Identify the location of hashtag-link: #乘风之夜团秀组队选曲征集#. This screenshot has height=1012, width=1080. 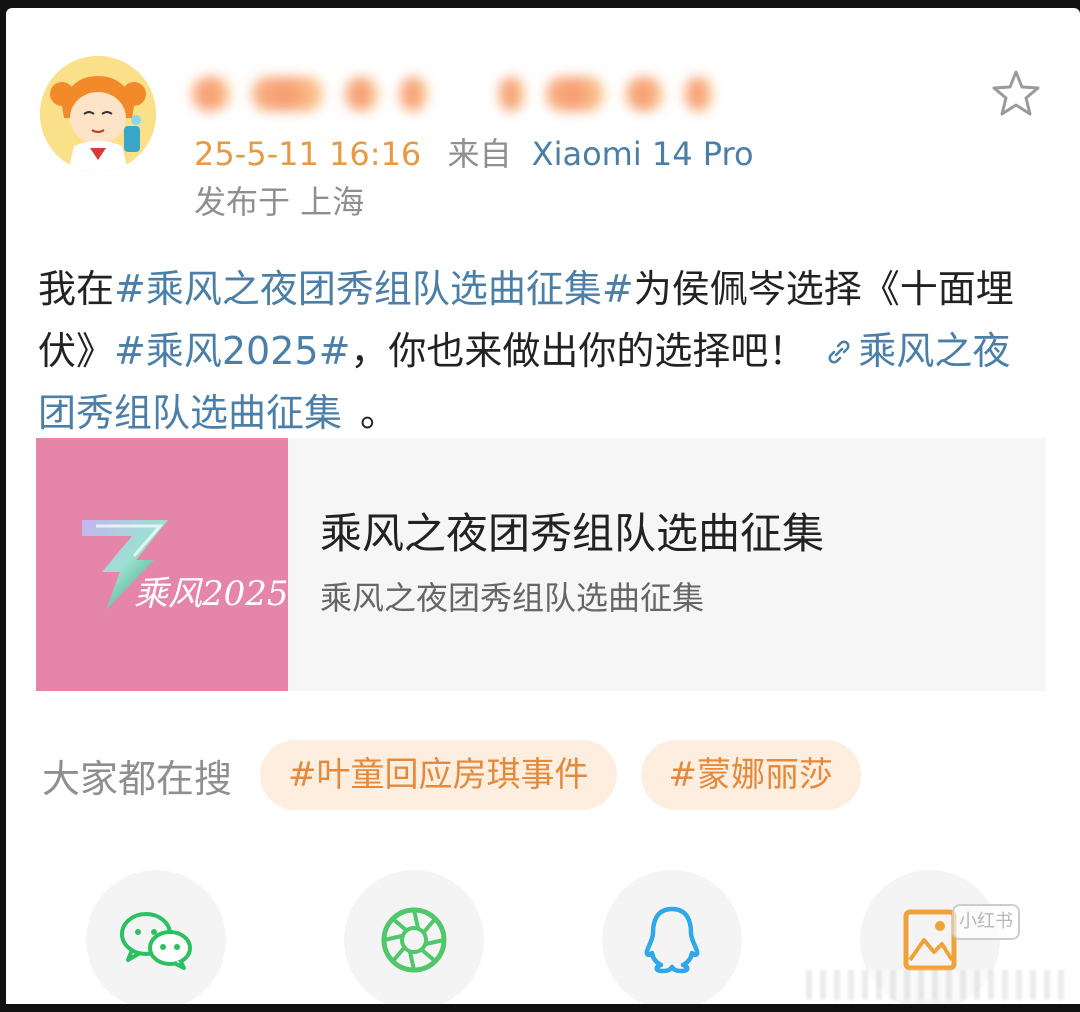
(374, 289).